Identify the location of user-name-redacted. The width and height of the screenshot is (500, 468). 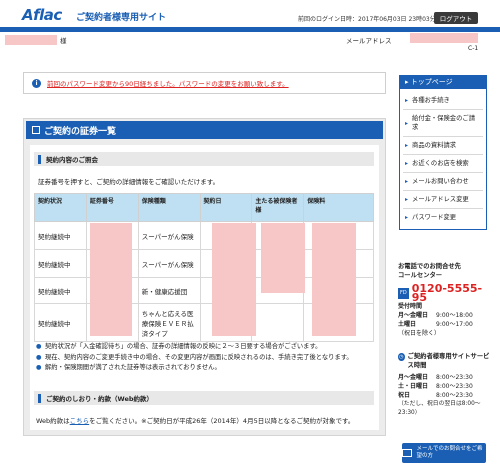
(31, 40).